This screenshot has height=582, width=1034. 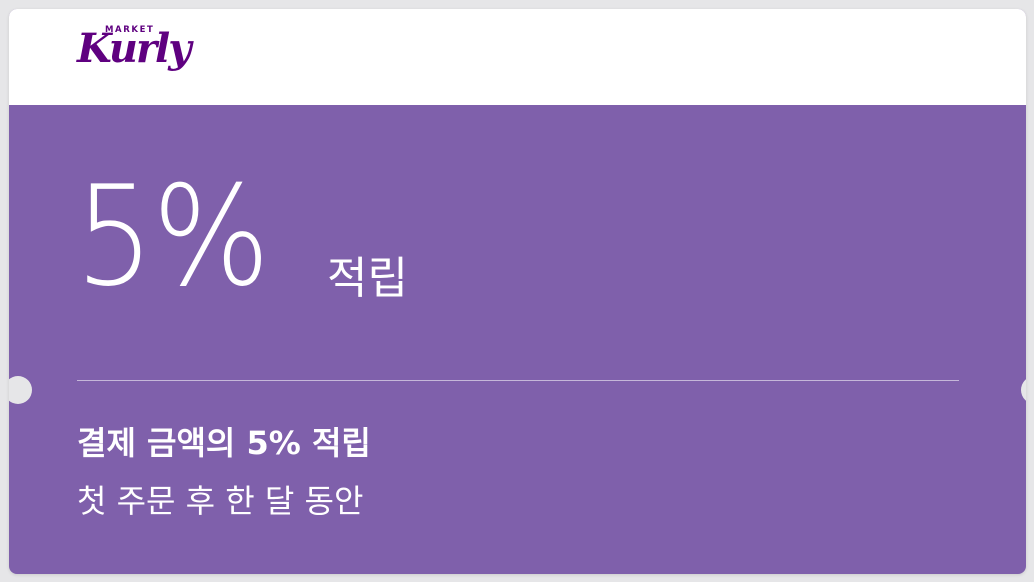 What do you see at coordinates (134, 48) in the screenshot?
I see `logo-kurly-text: Kurly` at bounding box center [134, 48].